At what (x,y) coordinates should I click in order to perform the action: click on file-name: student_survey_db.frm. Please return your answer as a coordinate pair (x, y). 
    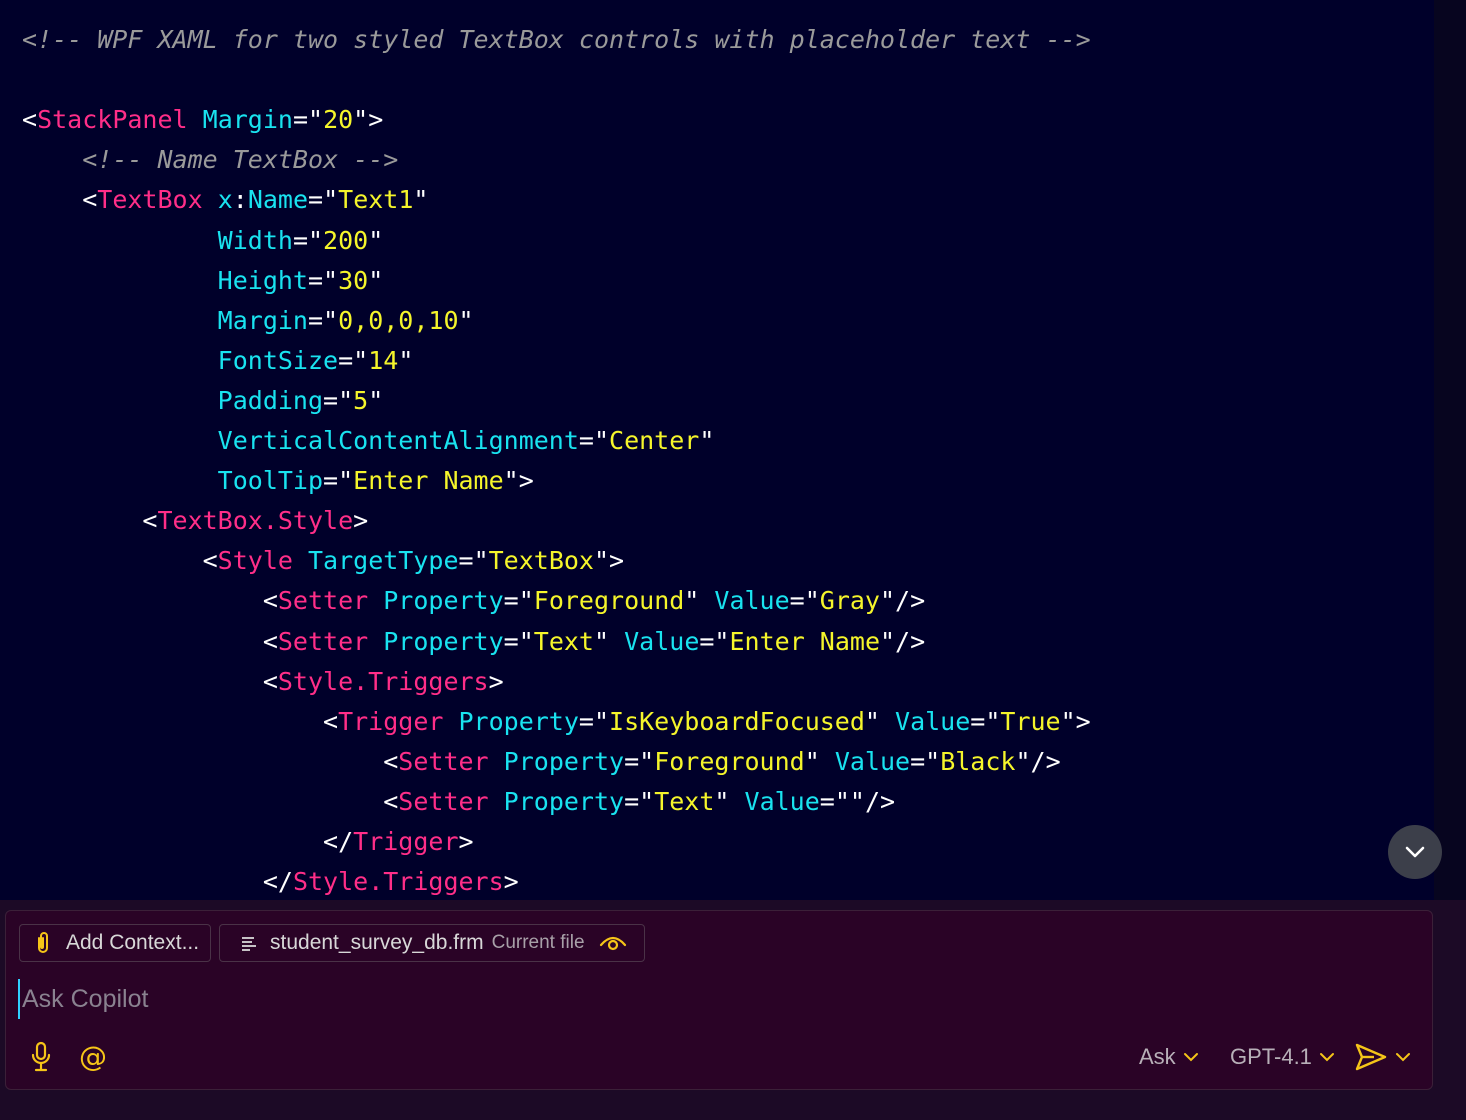
    Looking at the image, I should click on (377, 942).